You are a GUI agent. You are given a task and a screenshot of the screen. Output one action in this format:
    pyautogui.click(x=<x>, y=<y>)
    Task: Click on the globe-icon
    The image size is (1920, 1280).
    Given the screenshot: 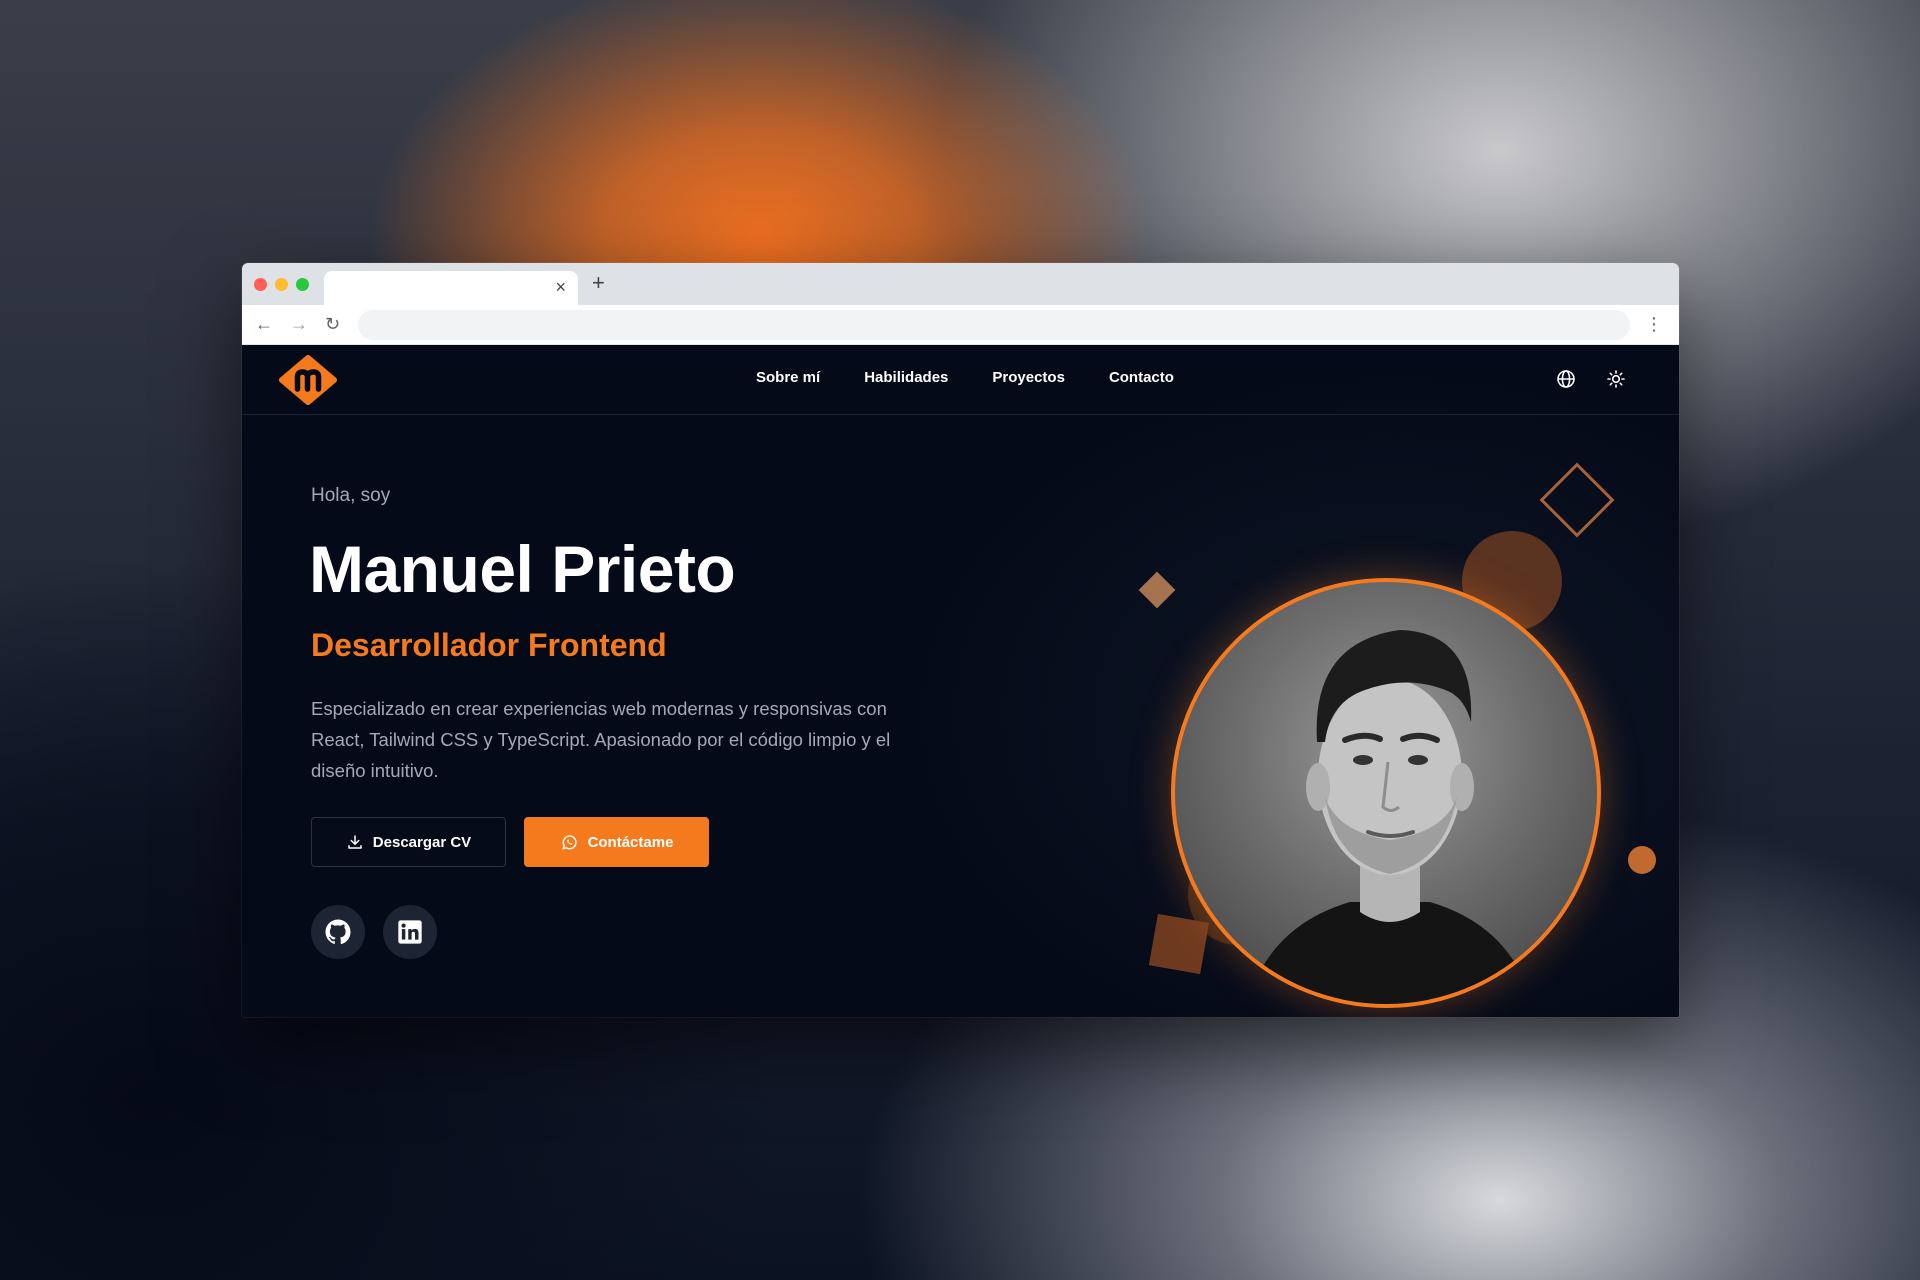 What is the action you would take?
    pyautogui.click(x=1566, y=379)
    